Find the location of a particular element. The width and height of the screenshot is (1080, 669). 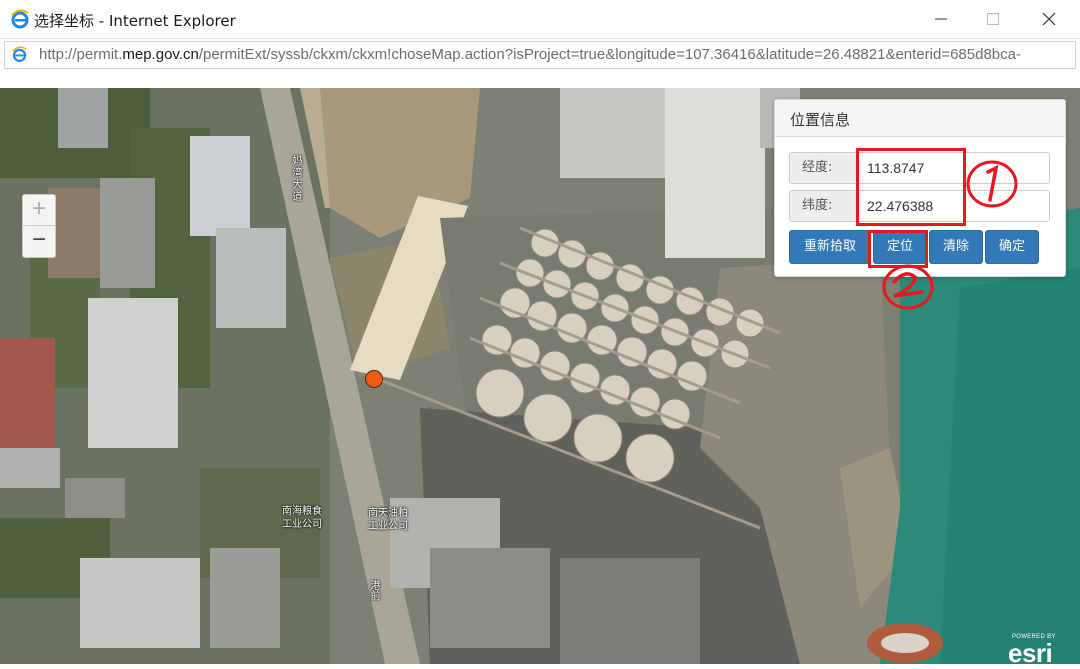

latitude-label: 纬度: is located at coordinates (825, 206).